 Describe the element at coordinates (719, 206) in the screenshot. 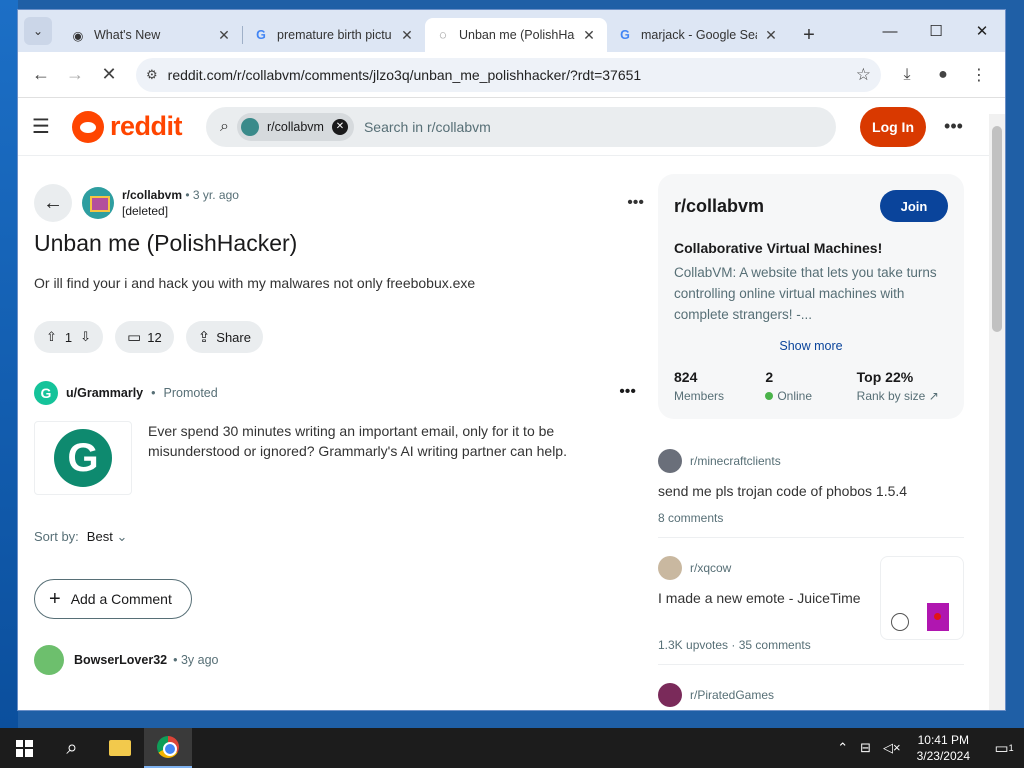

I see `subreddit-name: r/collabvm` at that location.